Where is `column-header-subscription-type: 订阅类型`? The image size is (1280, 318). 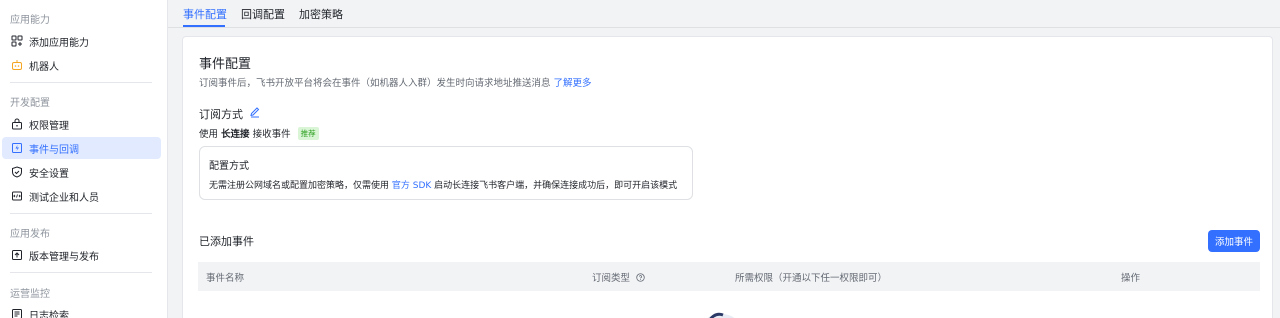
column-header-subscription-type: 订阅类型 is located at coordinates (618, 277).